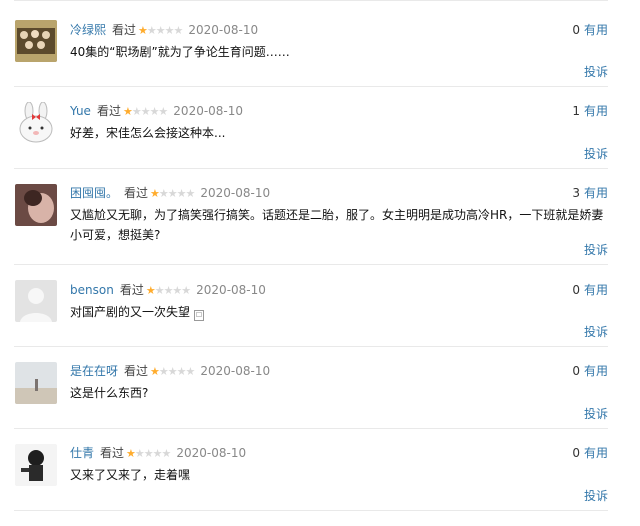  What do you see at coordinates (130, 475) in the screenshot?
I see `comment-text: 又来了又来了，走着嘿` at bounding box center [130, 475].